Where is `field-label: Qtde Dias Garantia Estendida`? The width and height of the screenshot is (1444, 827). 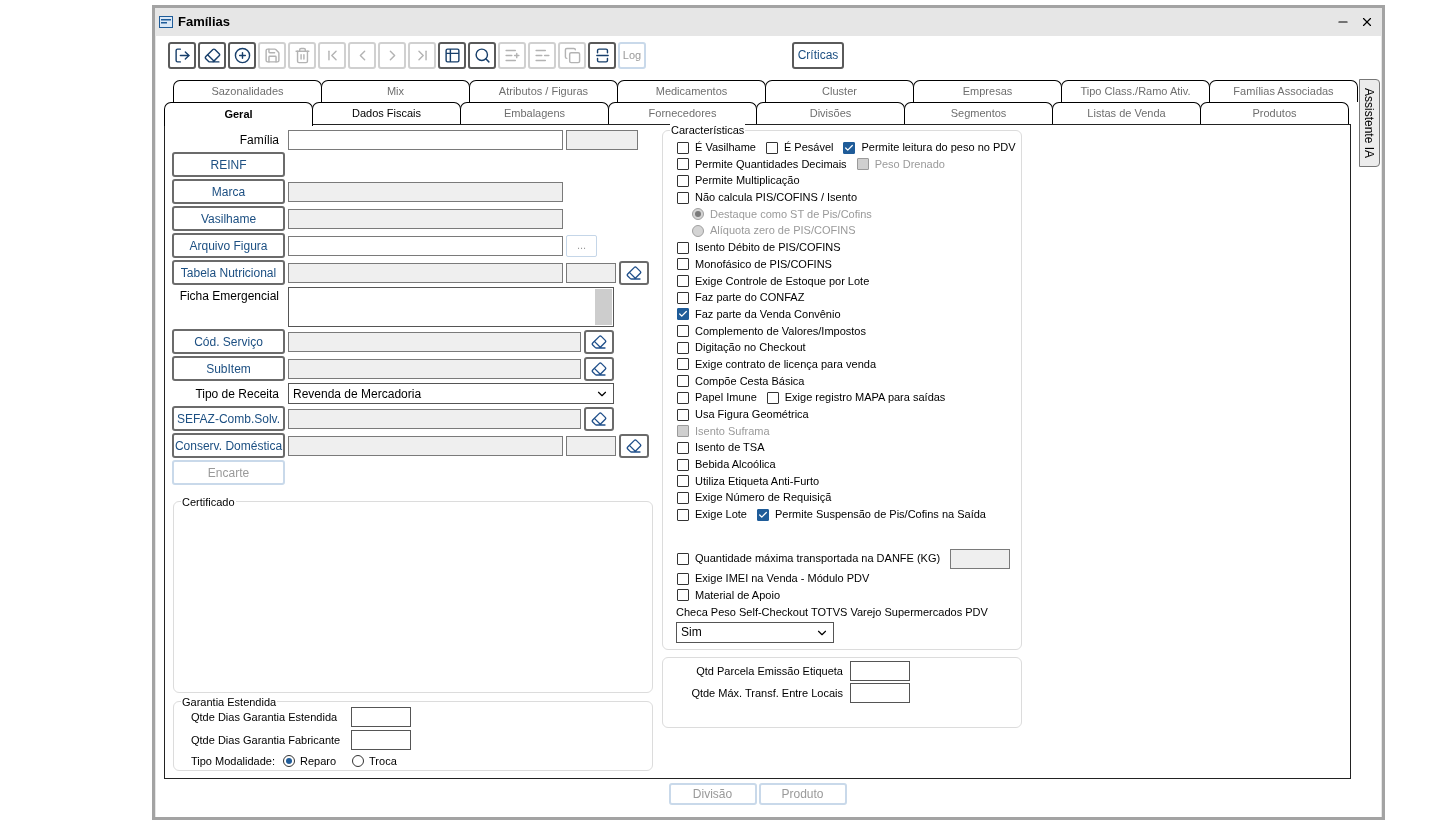
field-label: Qtde Dias Garantia Estendida is located at coordinates (265, 717).